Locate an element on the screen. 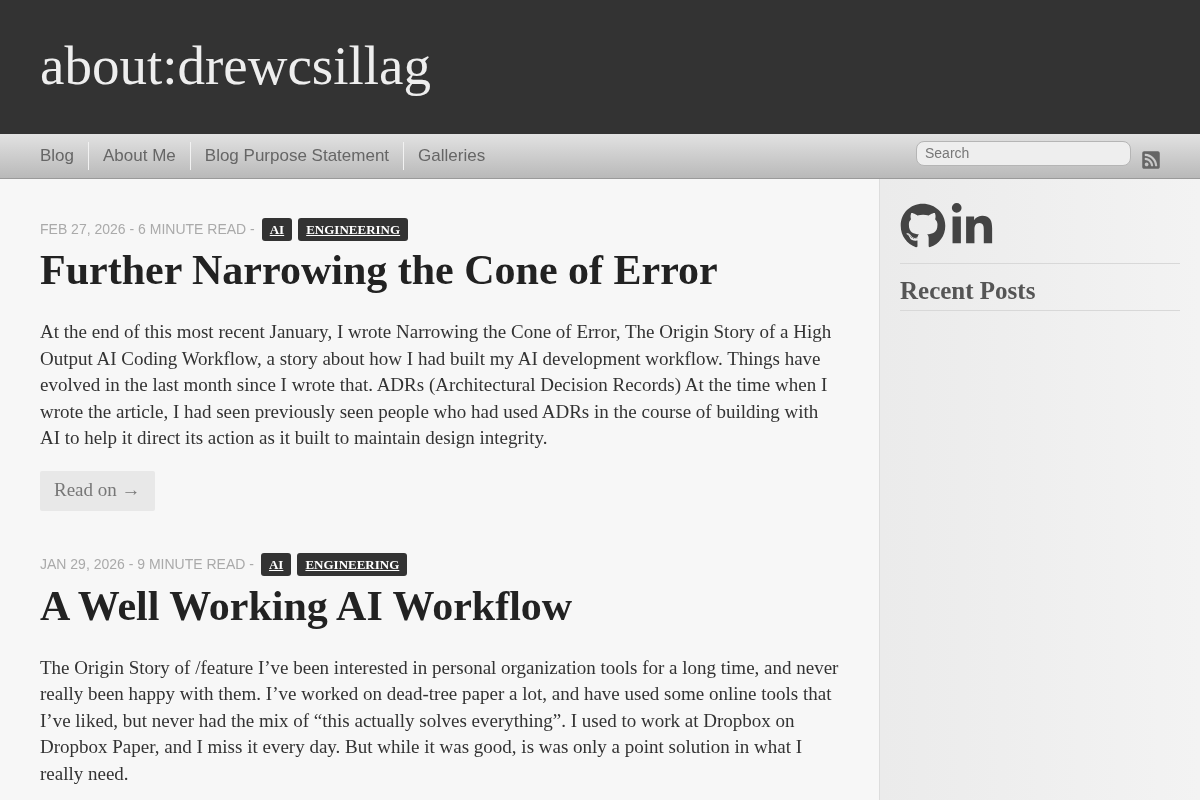 This screenshot has width=1200, height=800. post-meta: FEB 27, 2026 - 6 MINUTE READ - is located at coordinates (147, 229).